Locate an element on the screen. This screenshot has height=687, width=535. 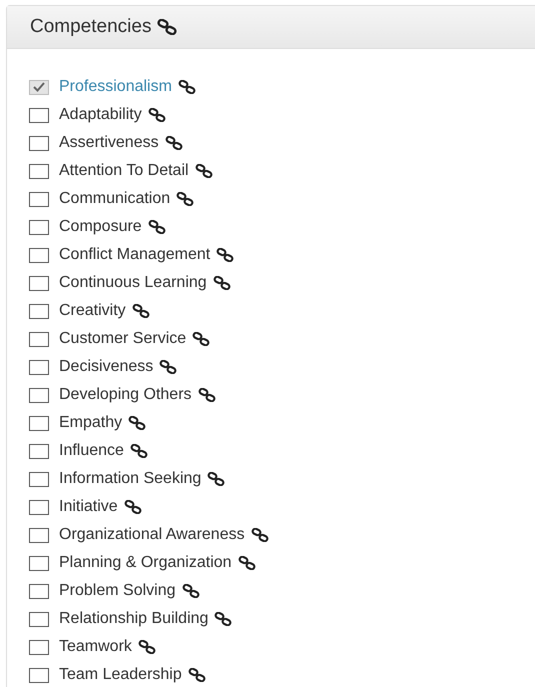
competency-label: Adaptability is located at coordinates (100, 115).